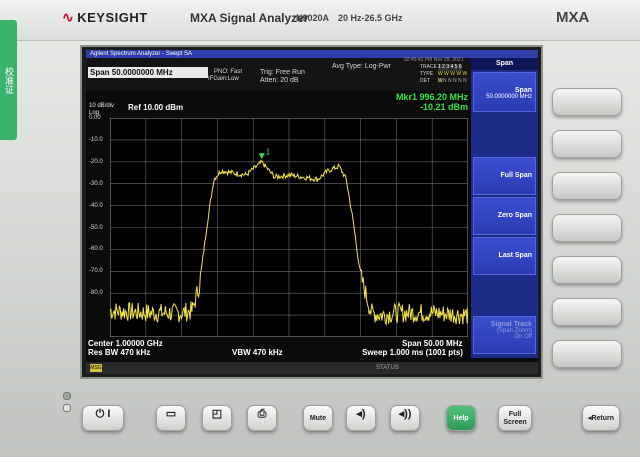 Image resolution: width=640 pixels, height=457 pixels. What do you see at coordinates (95, 118) in the screenshot?
I see `y-tick-label: 0.00` at bounding box center [95, 118].